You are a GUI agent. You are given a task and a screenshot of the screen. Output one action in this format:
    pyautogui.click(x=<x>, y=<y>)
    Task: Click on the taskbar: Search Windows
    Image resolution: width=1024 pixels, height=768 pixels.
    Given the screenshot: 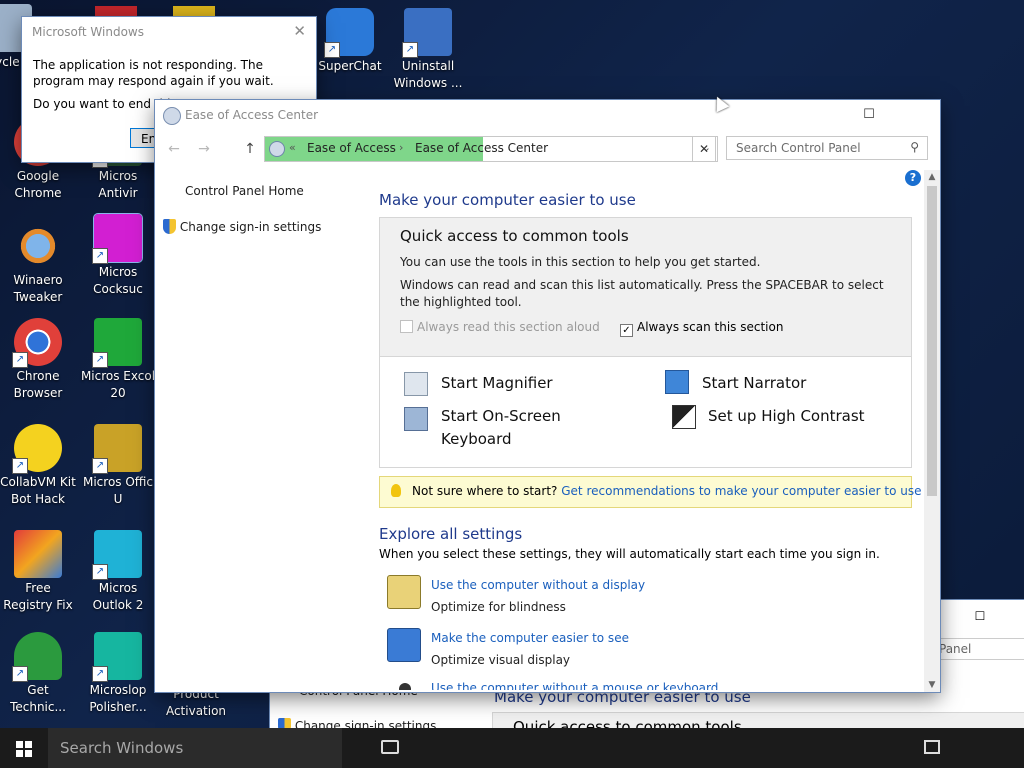 What is the action you would take?
    pyautogui.click(x=512, y=748)
    